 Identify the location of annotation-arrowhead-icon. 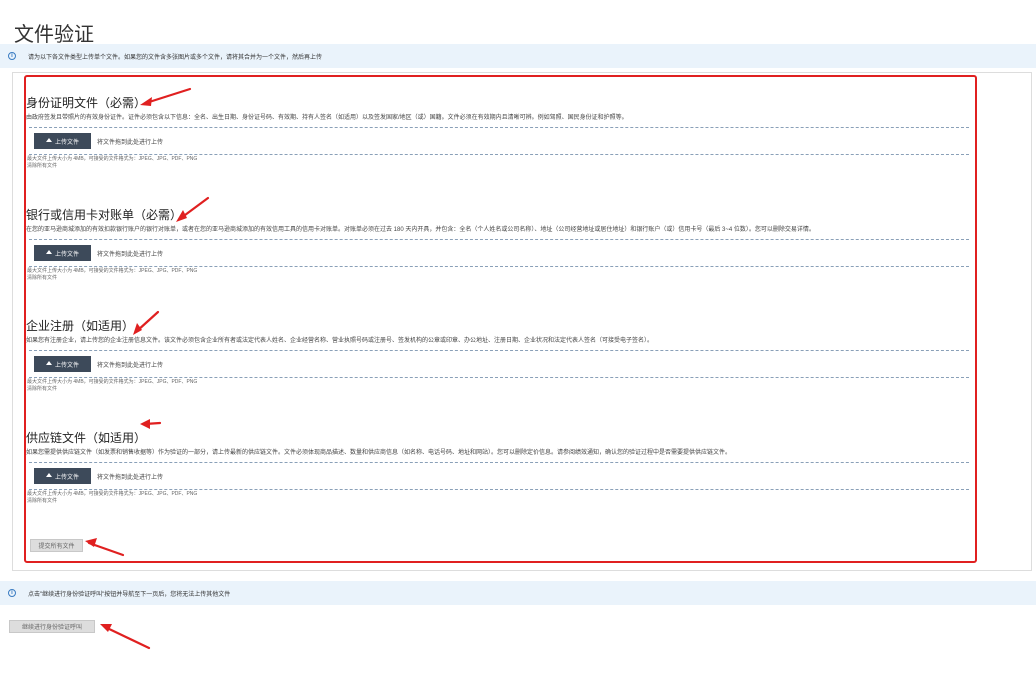
(106, 628).